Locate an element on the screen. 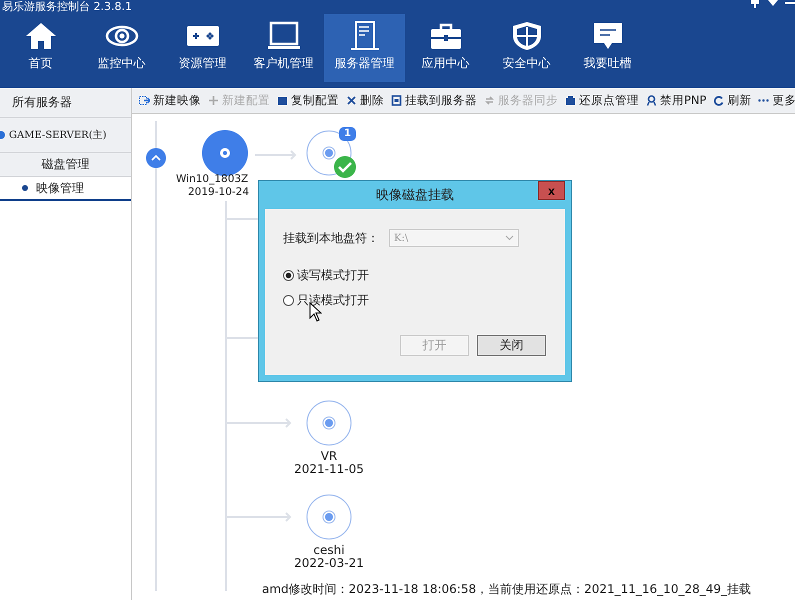 The height and width of the screenshot is (600, 795). dropdown-icon is located at coordinates (773, 4).